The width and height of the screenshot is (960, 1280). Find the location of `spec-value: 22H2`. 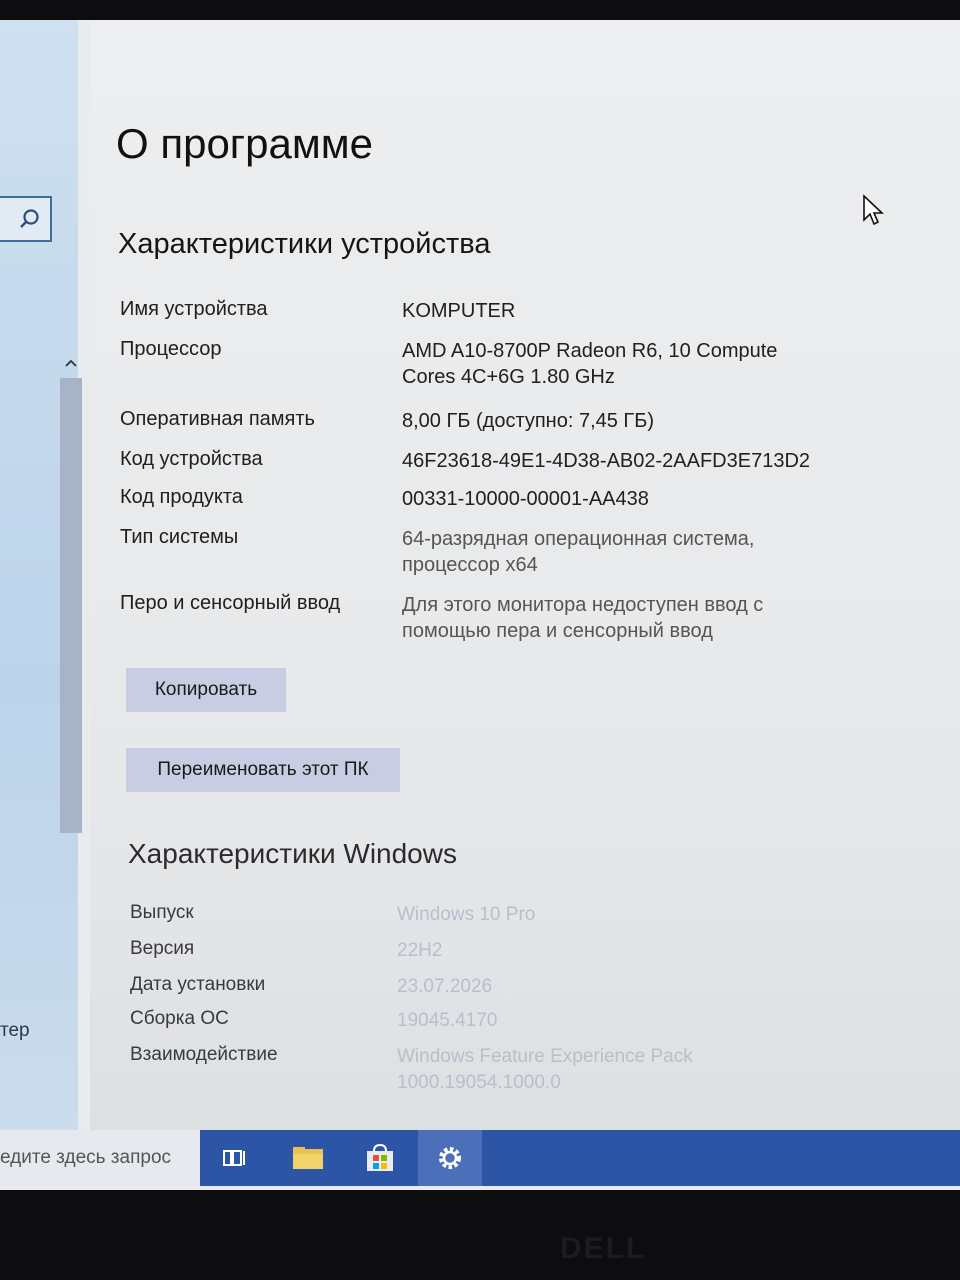

spec-value: 22H2 is located at coordinates (420, 950).